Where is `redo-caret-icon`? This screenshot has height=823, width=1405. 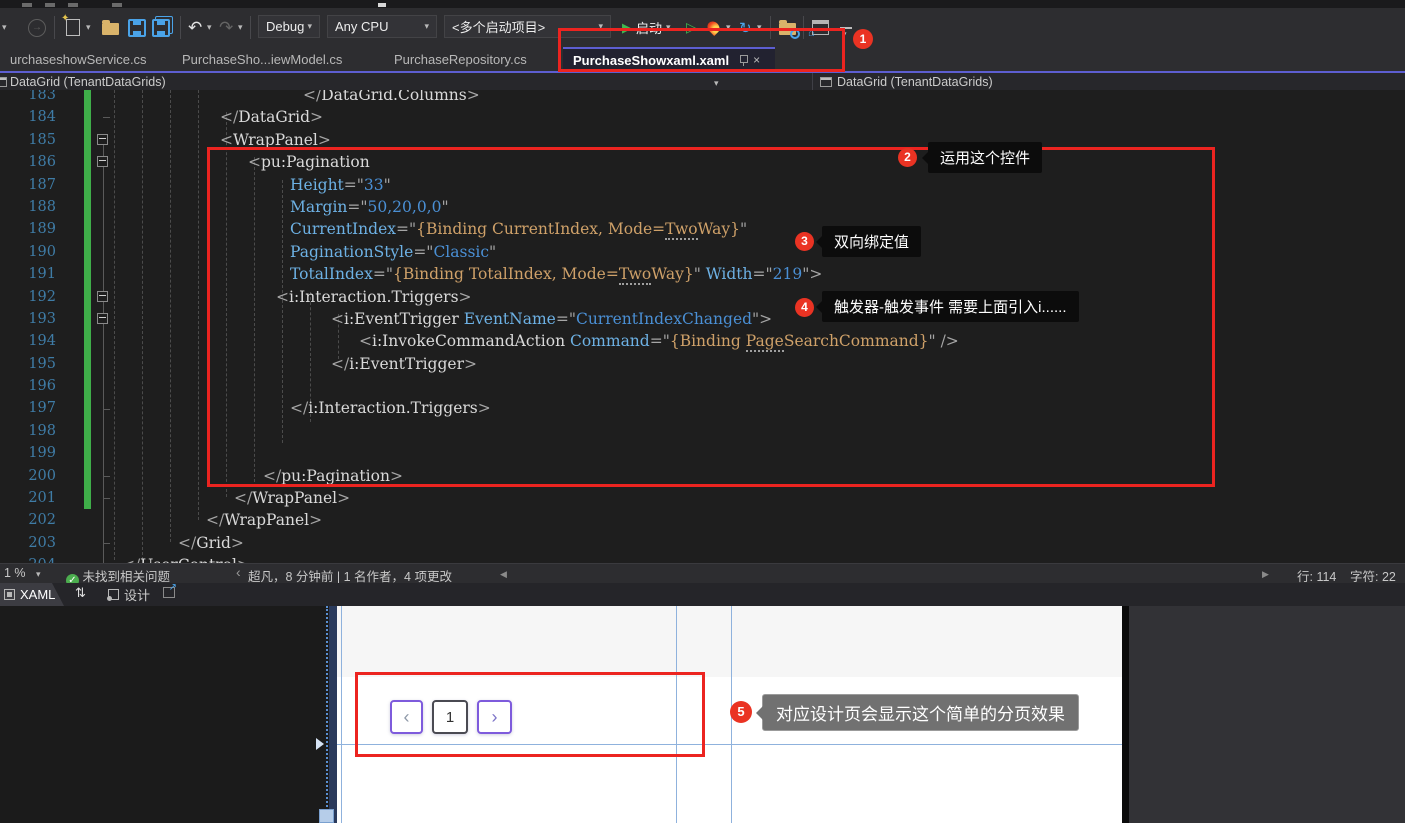 redo-caret-icon is located at coordinates (240, 27).